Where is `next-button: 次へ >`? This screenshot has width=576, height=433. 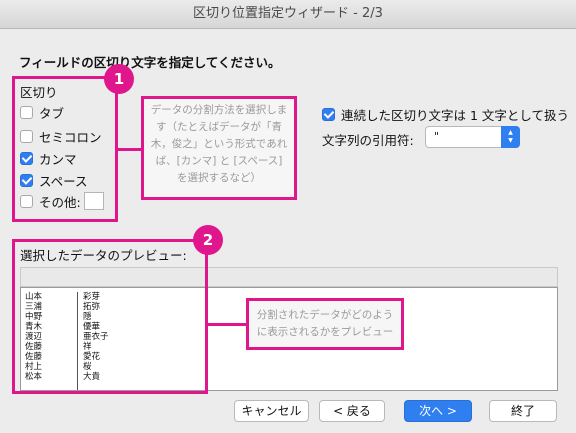 next-button: 次へ > is located at coordinates (438, 411).